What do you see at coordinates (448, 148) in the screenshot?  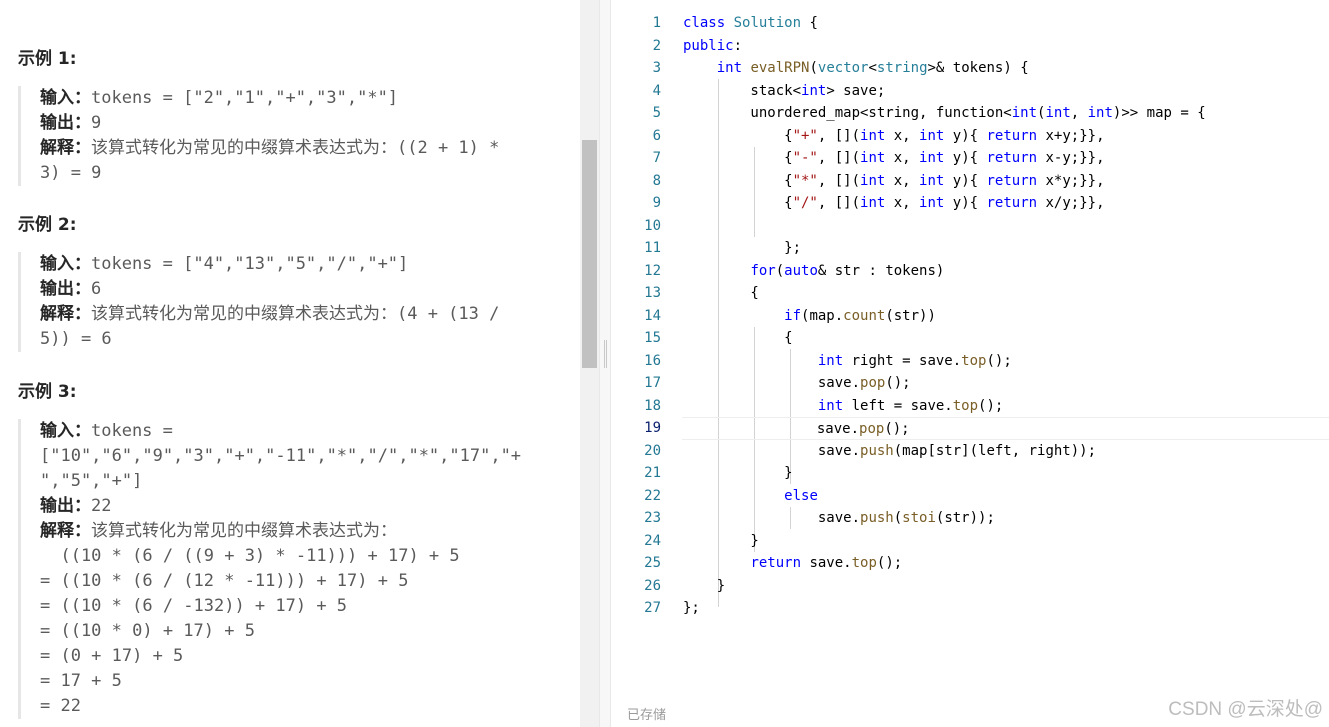 I see `explain-expr: ((2 + 1) *` at bounding box center [448, 148].